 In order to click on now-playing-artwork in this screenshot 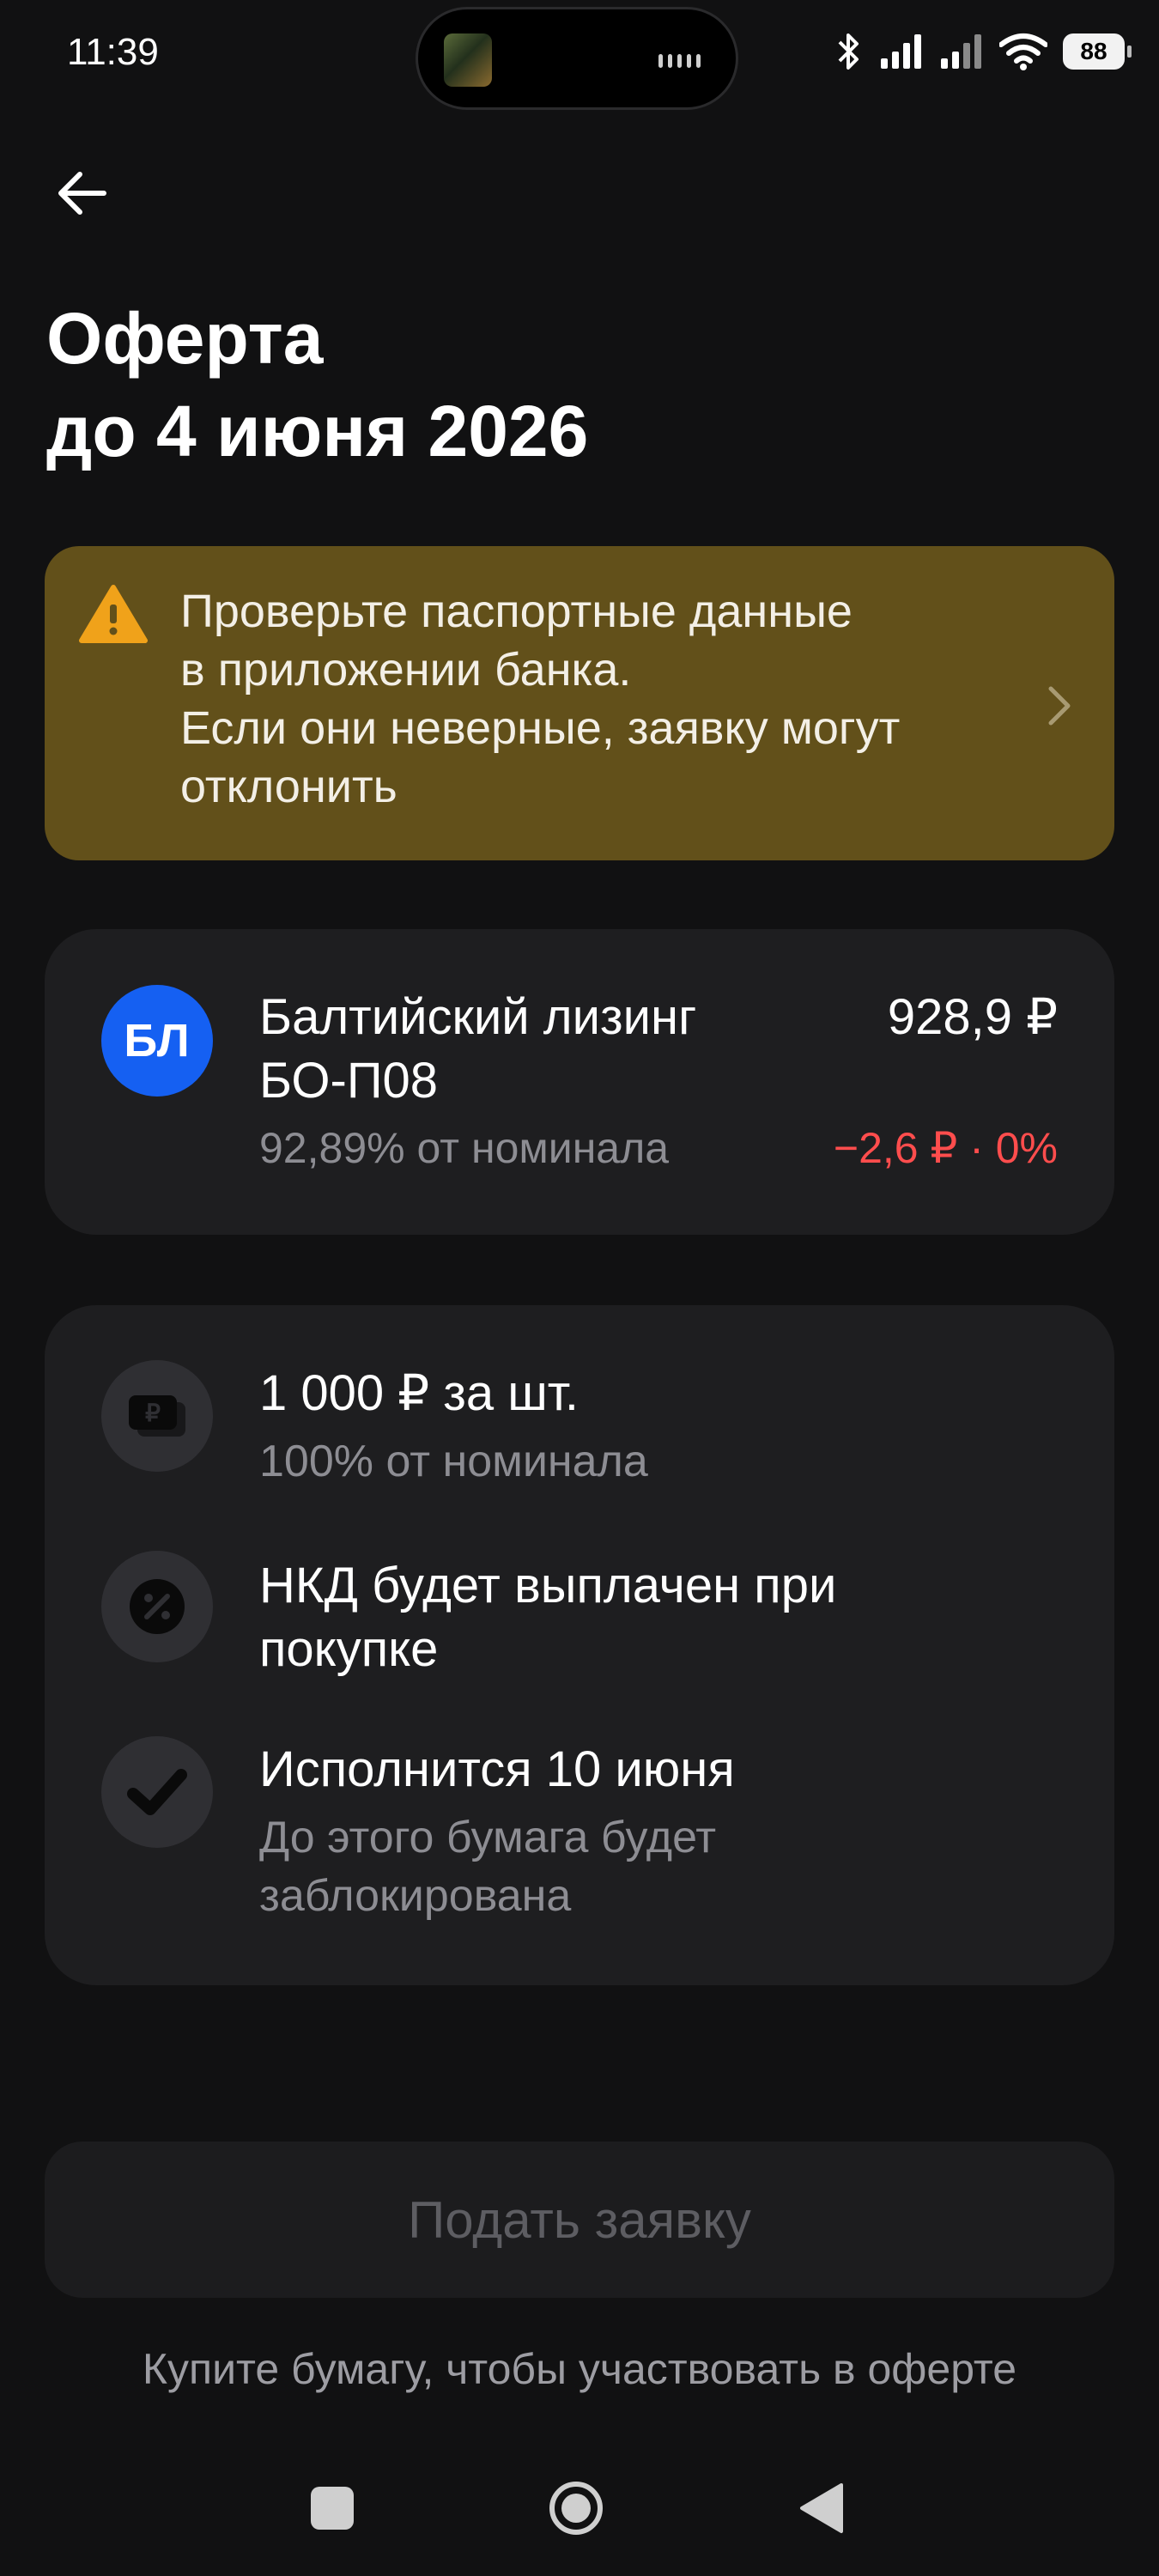, I will do `click(468, 60)`.